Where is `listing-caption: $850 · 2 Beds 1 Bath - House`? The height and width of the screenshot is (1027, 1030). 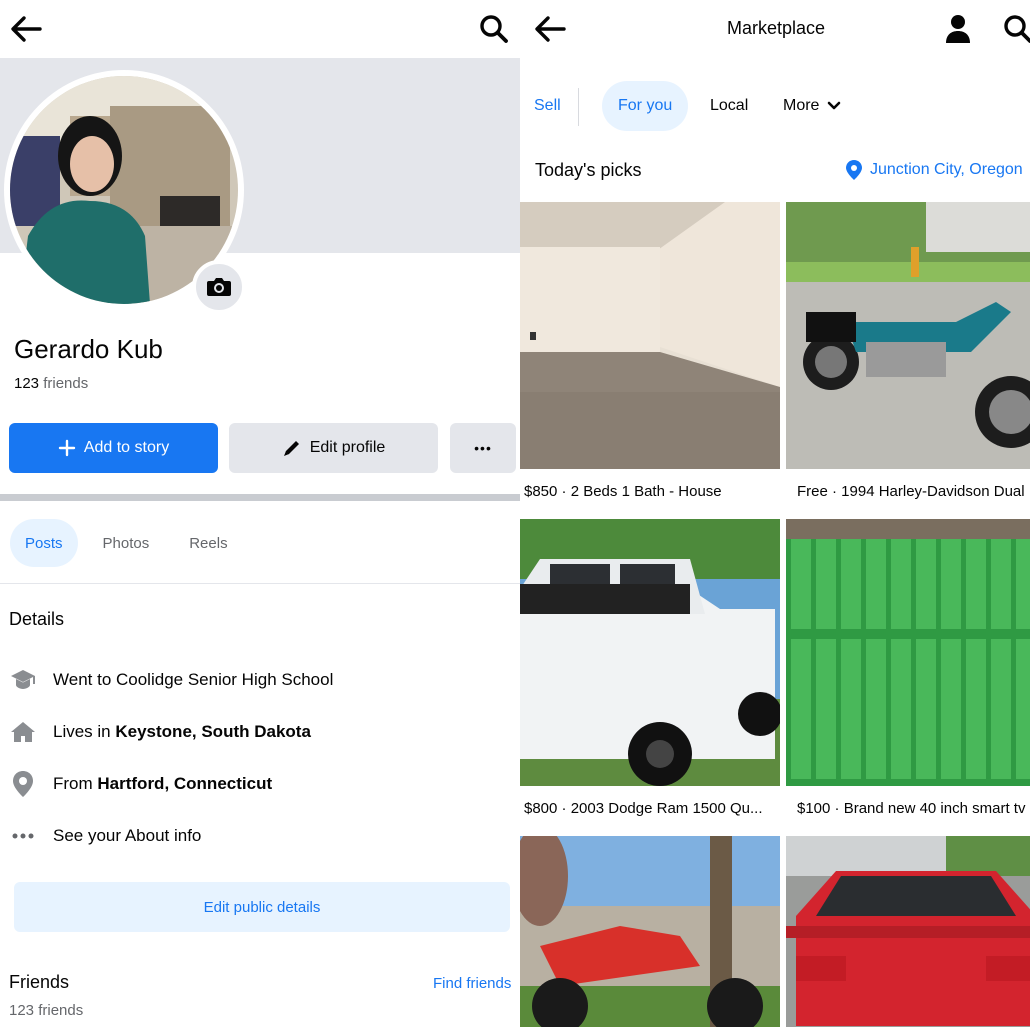 listing-caption: $850 · 2 Beds 1 Bath - House is located at coordinates (651, 492).